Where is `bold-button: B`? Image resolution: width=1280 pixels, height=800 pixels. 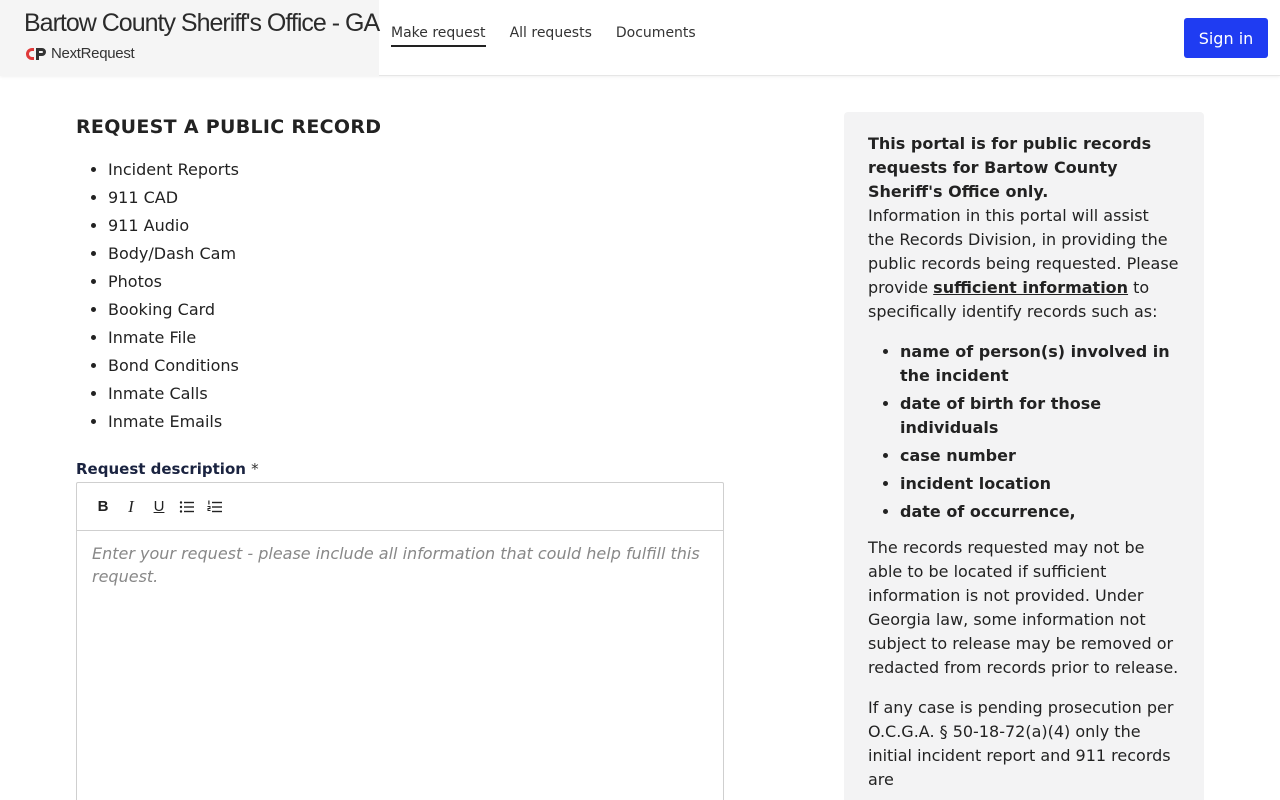
bold-button: B is located at coordinates (103, 507).